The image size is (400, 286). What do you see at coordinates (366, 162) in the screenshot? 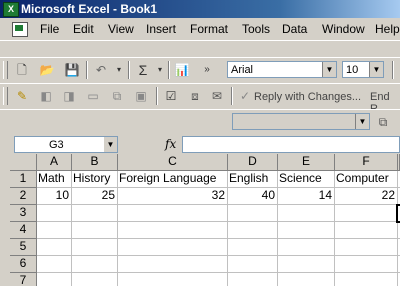
I see `column-header-f: F` at bounding box center [366, 162].